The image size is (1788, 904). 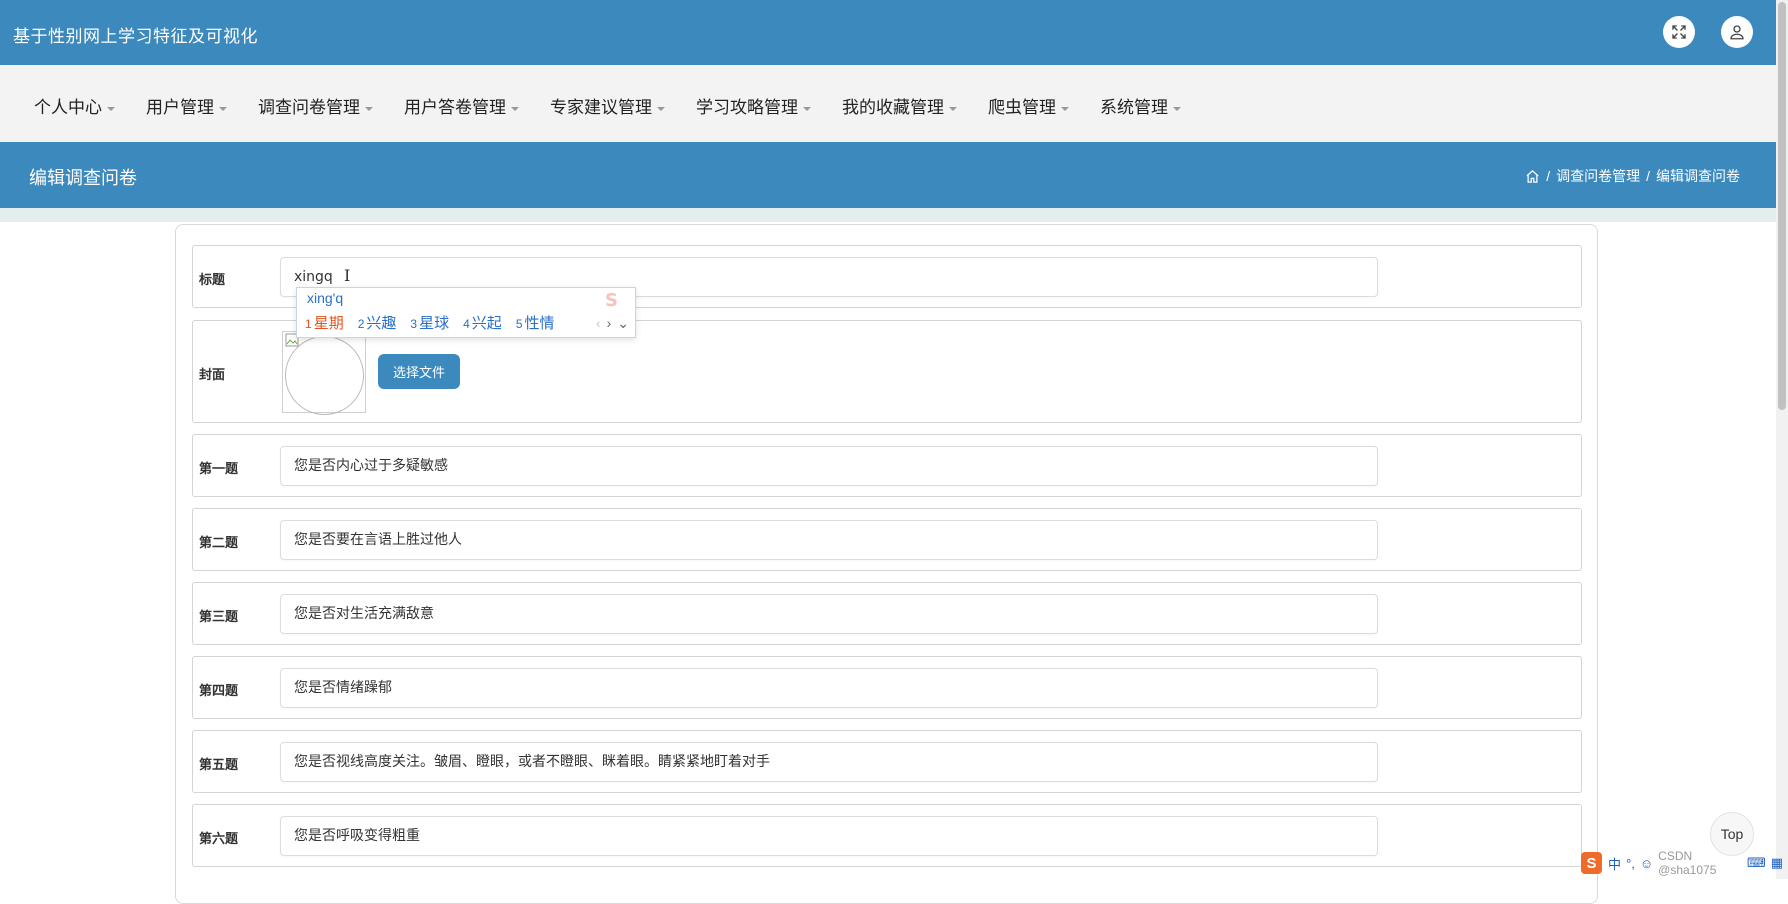 What do you see at coordinates (68, 107) in the screenshot?
I see `menu-item-label: 个人中心` at bounding box center [68, 107].